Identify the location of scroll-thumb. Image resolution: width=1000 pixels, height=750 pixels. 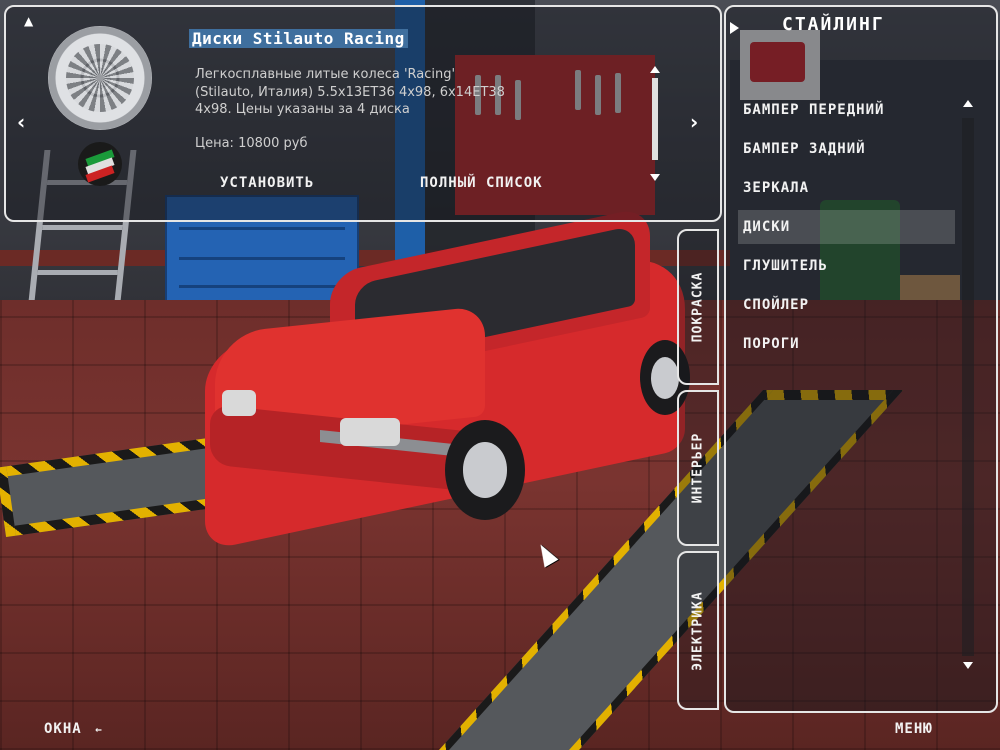
(655, 119).